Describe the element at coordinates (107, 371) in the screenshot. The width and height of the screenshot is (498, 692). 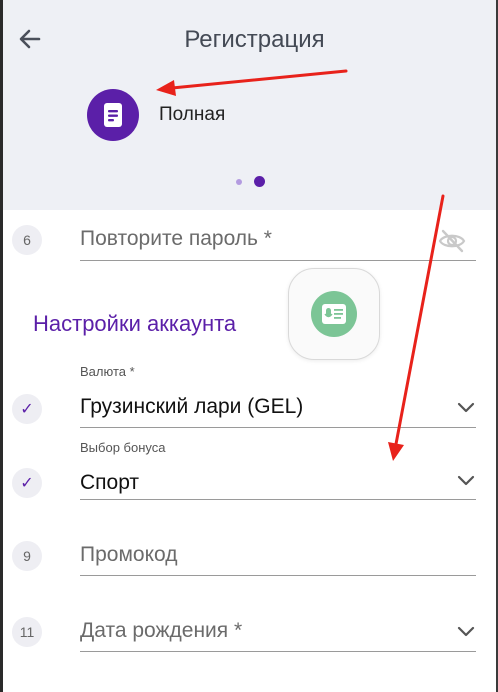
I see `currency-label: Валюта *` at that location.